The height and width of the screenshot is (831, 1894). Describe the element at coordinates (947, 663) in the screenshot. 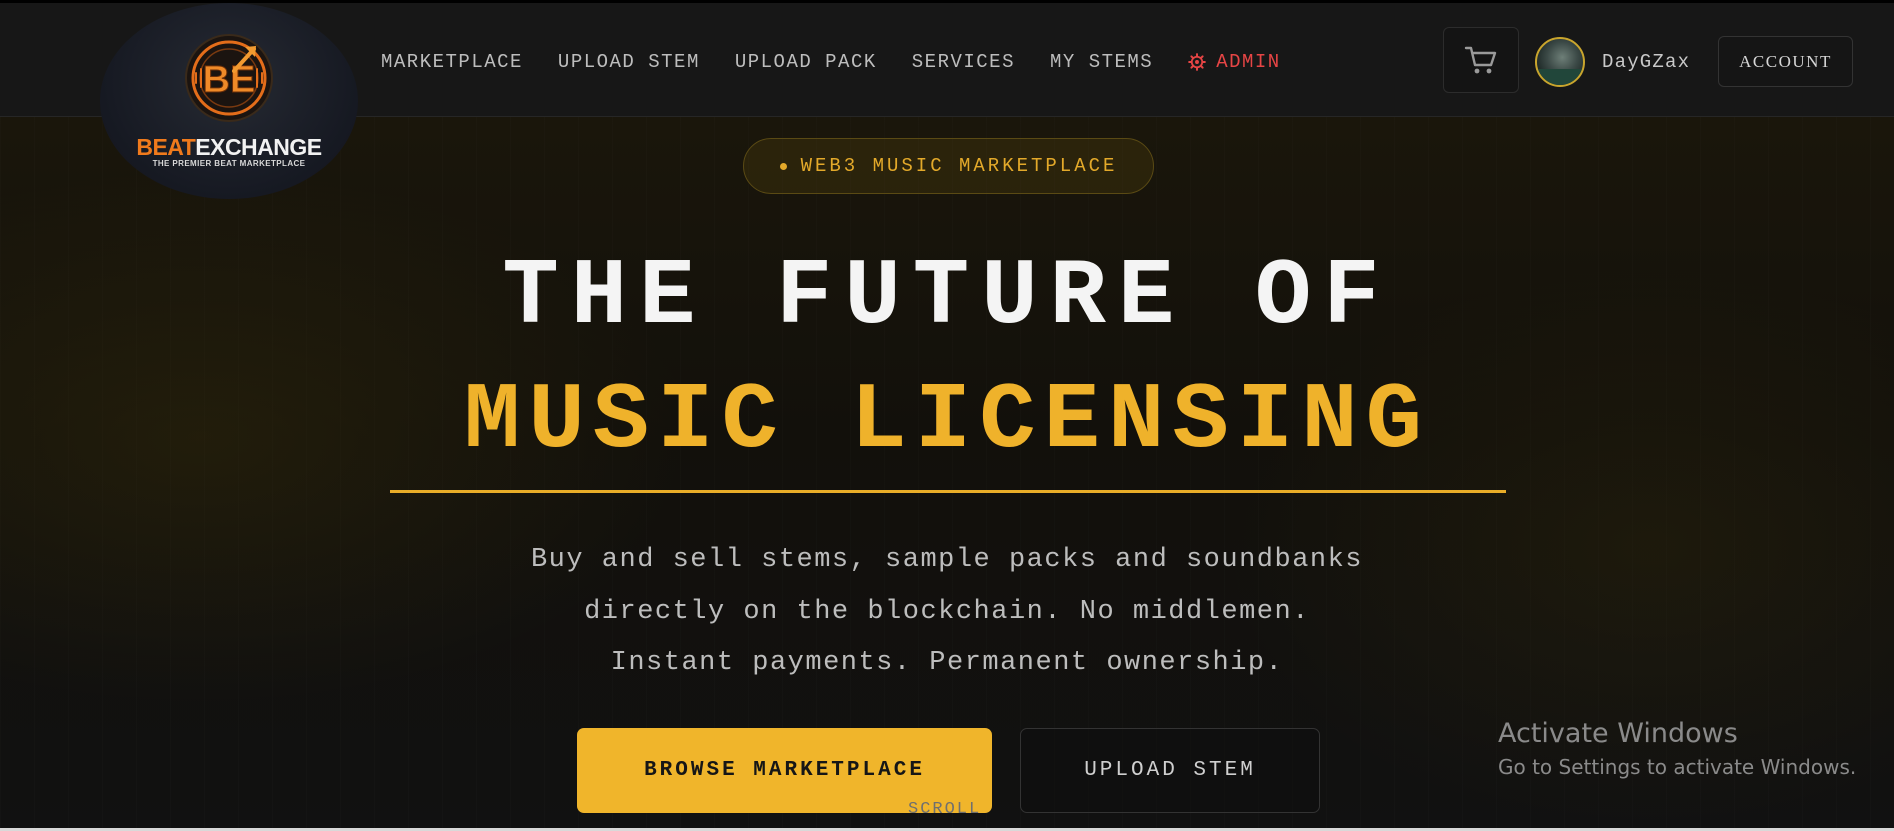

I see `hero-subtitle-line: Instant payments. Permanent ownership.` at that location.